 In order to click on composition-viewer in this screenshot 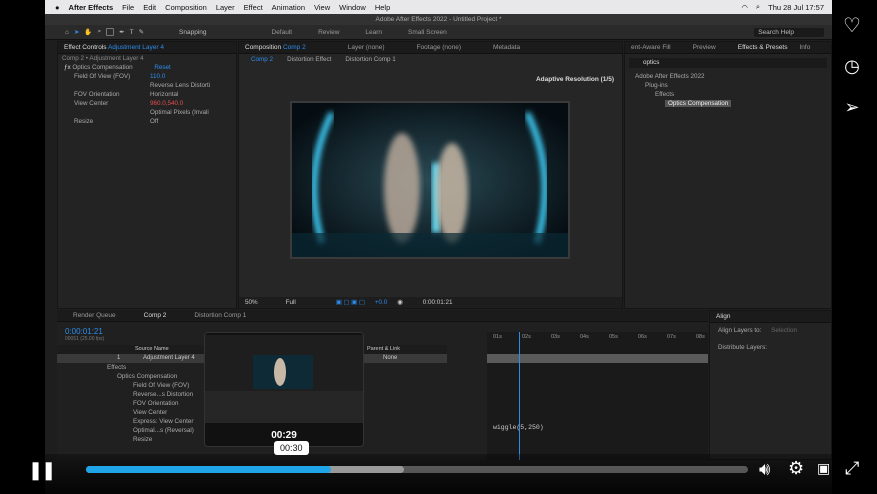, I will do `click(430, 180)`.